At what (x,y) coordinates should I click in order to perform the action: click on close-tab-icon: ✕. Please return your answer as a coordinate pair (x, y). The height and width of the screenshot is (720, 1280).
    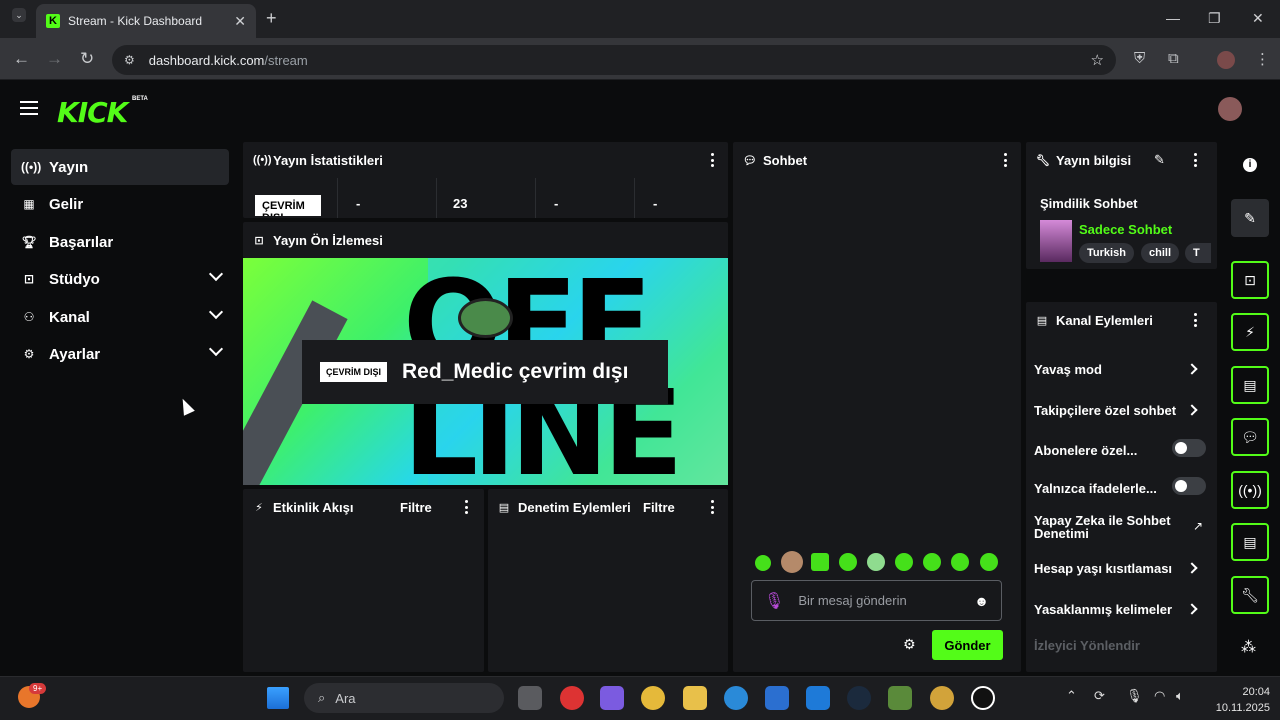
    Looking at the image, I should click on (240, 21).